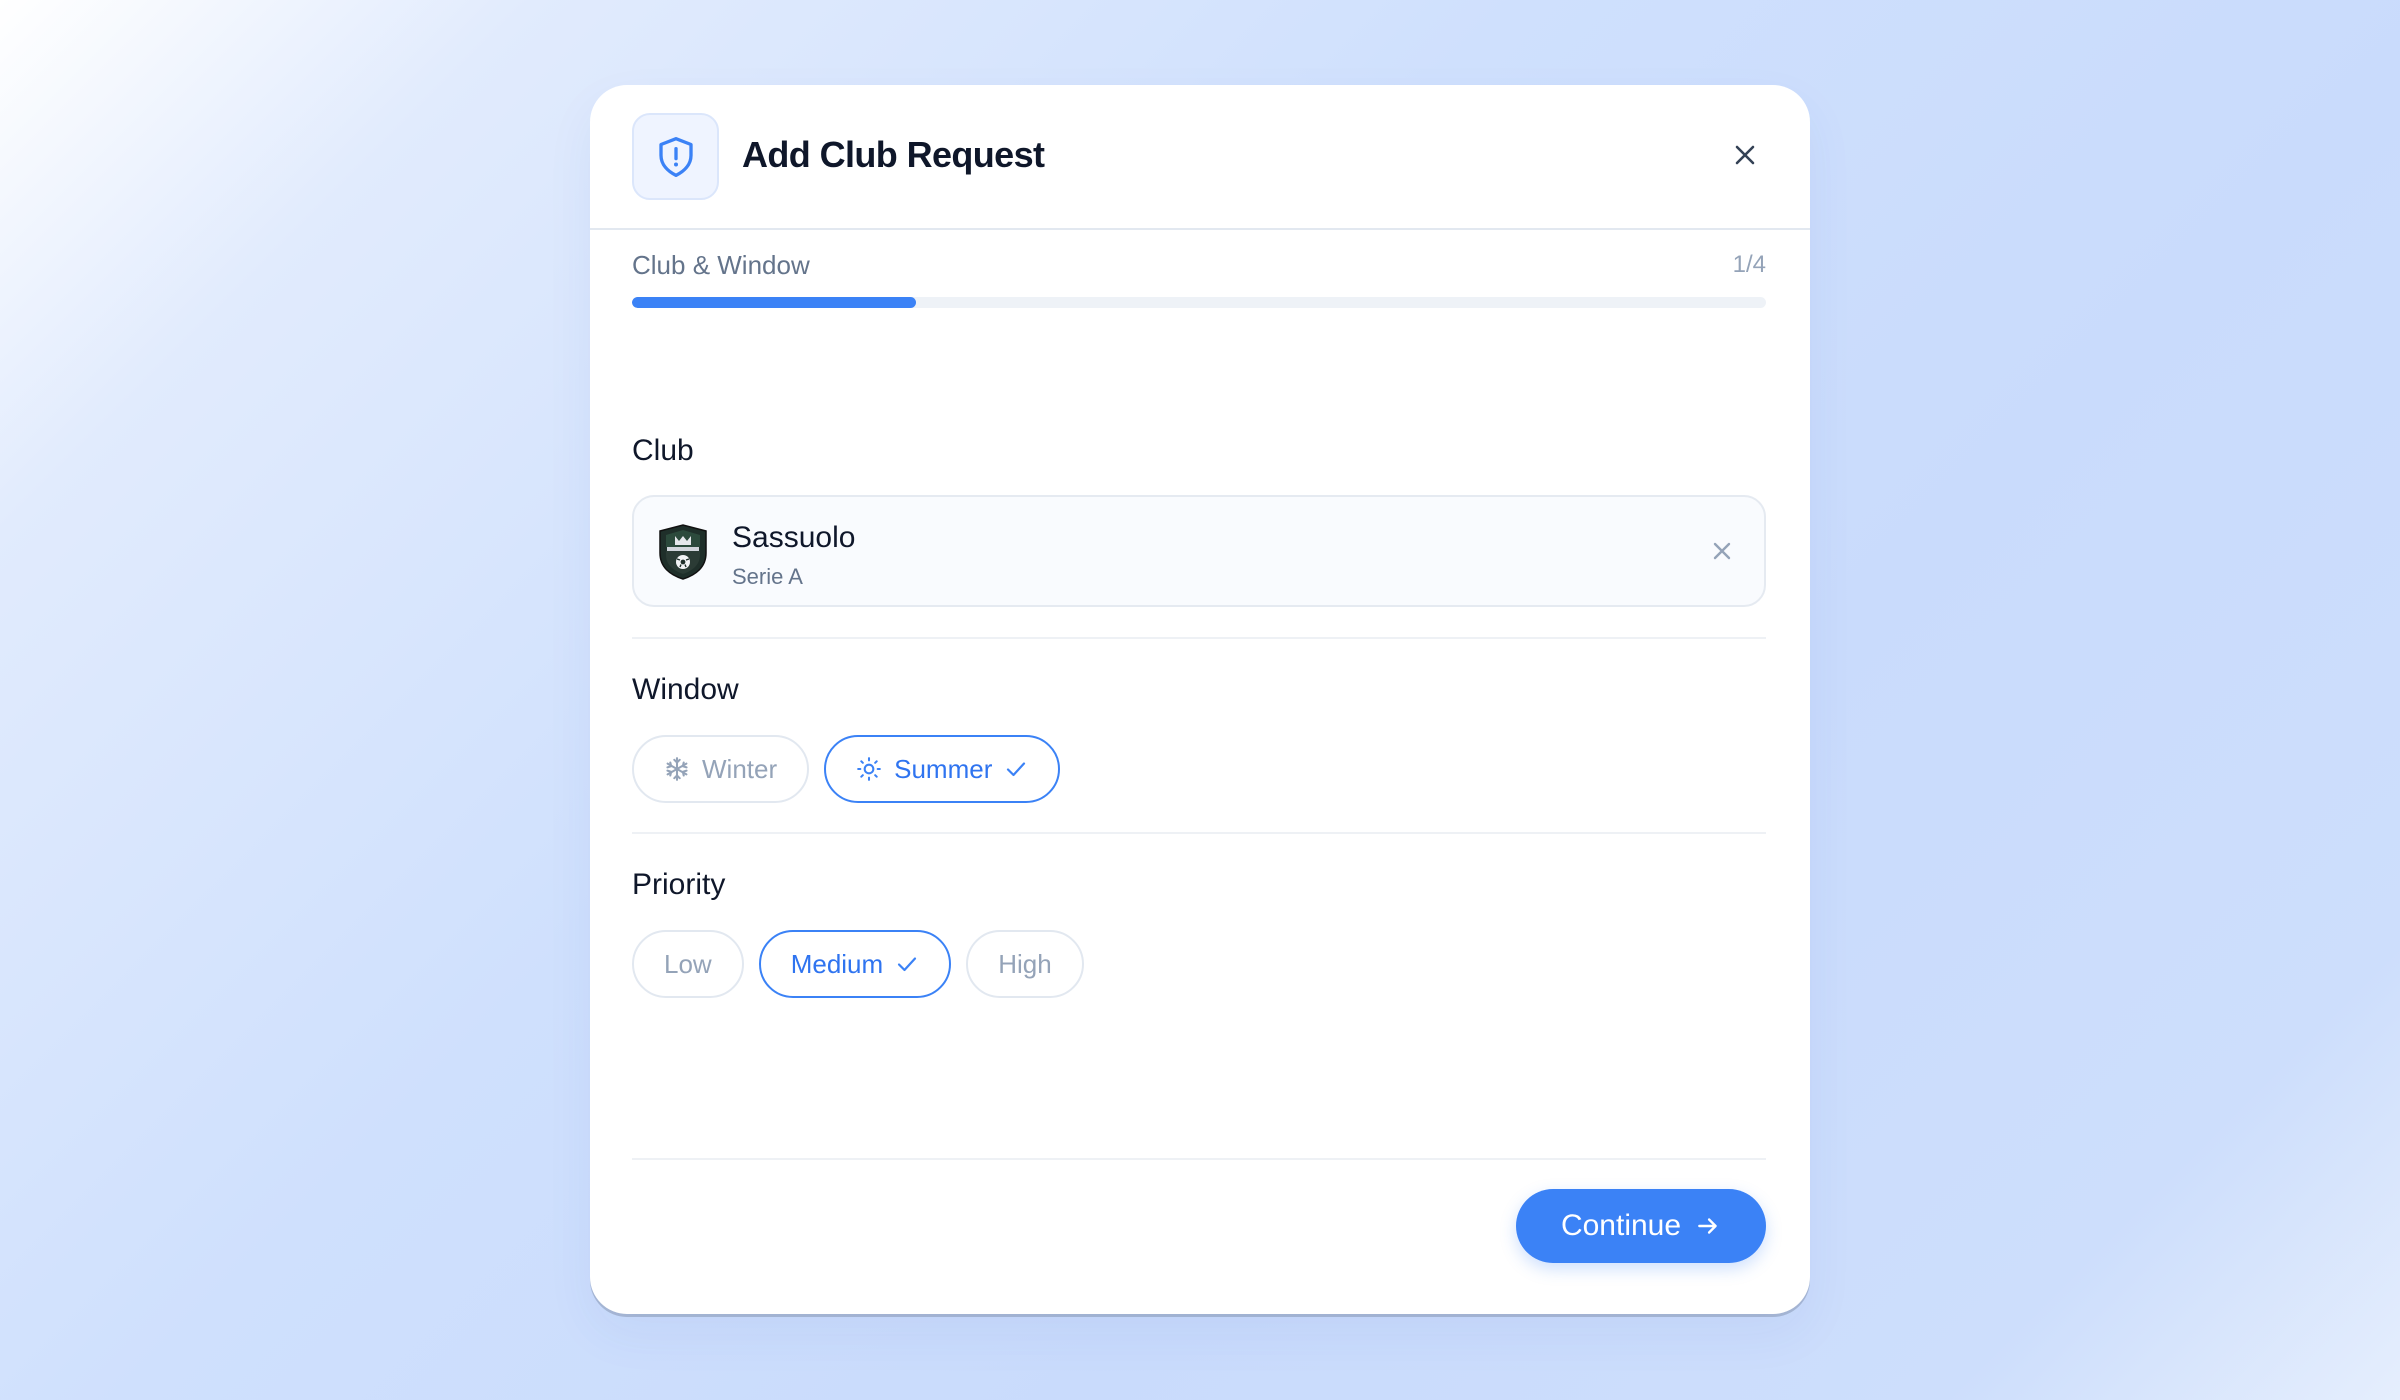 This screenshot has height=1400, width=2400. I want to click on window-section-label: Window, so click(685, 689).